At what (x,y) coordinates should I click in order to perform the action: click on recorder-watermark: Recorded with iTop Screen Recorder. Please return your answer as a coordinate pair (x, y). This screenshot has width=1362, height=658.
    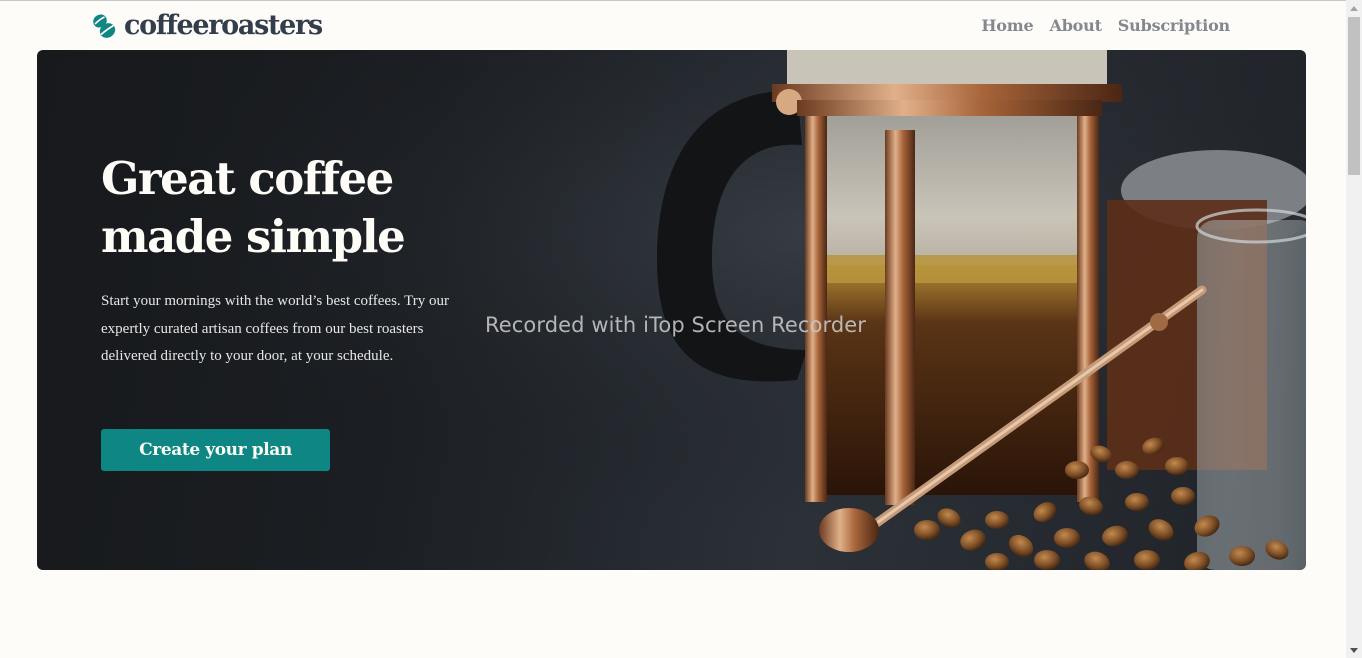
    Looking at the image, I should click on (676, 325).